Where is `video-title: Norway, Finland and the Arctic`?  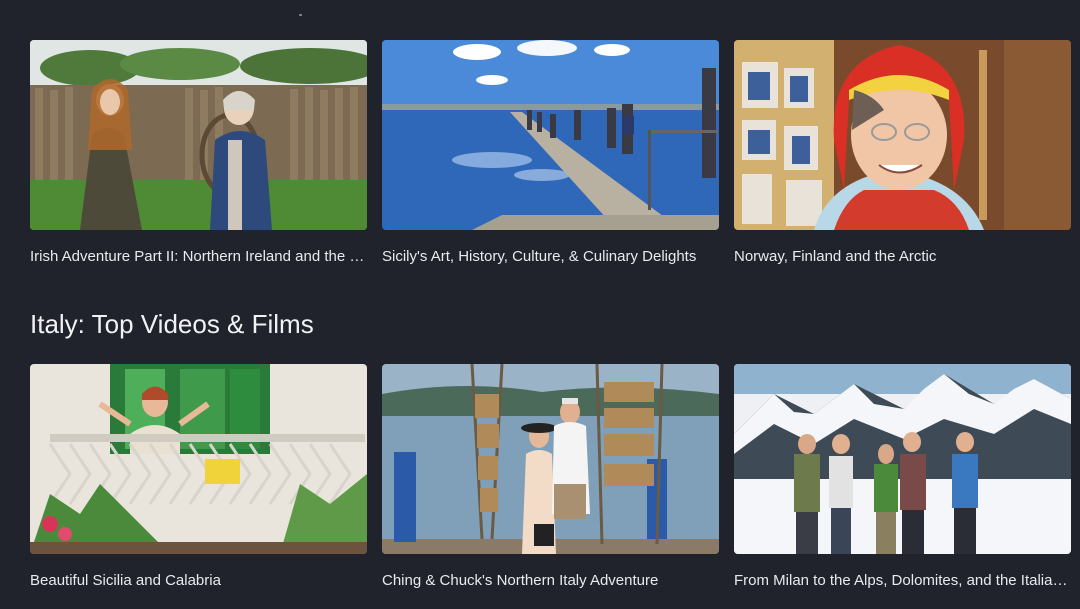 video-title: Norway, Finland and the Arctic is located at coordinates (902, 257).